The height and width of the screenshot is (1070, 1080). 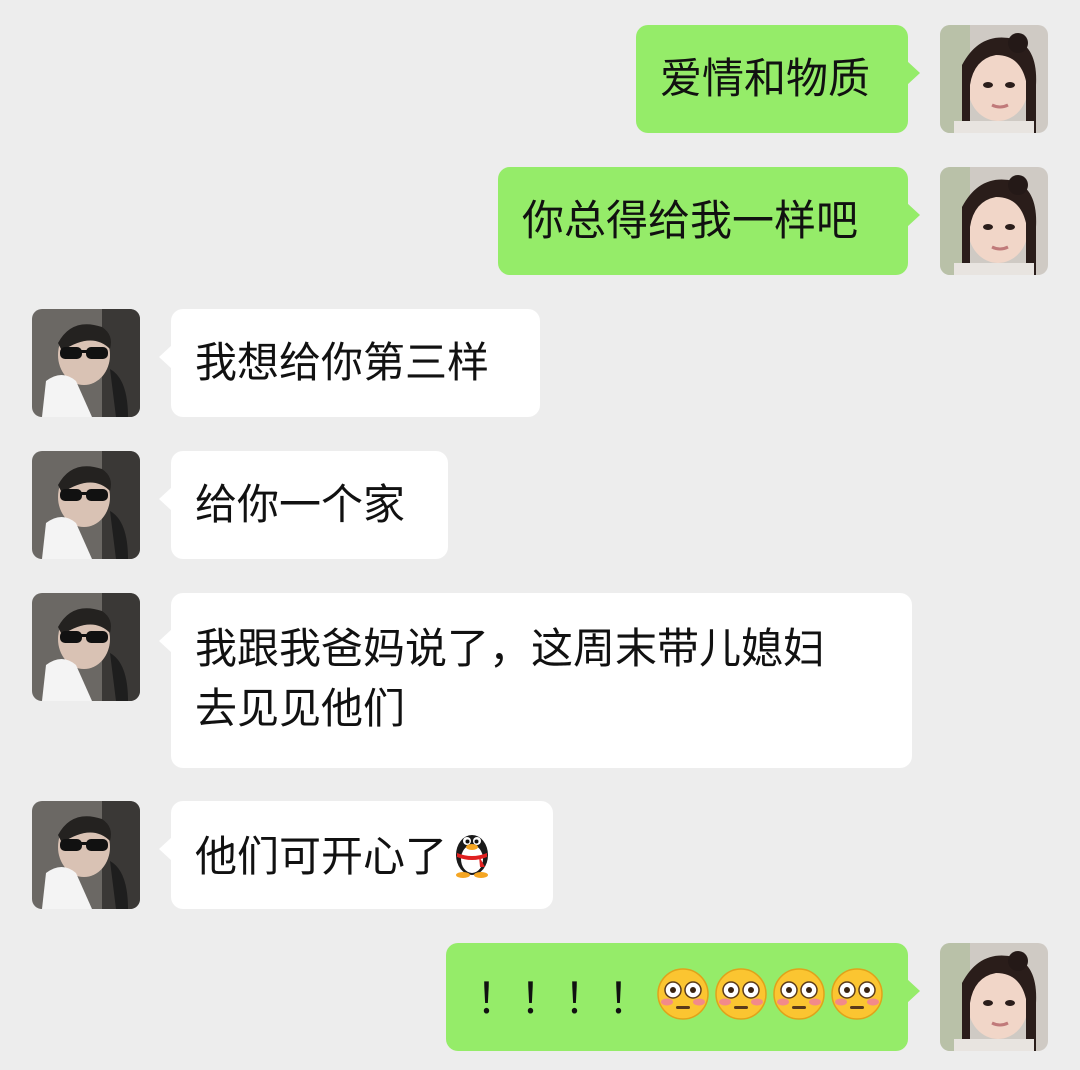 I want to click on message-row: 你总得给我一样吧, so click(x=540, y=221).